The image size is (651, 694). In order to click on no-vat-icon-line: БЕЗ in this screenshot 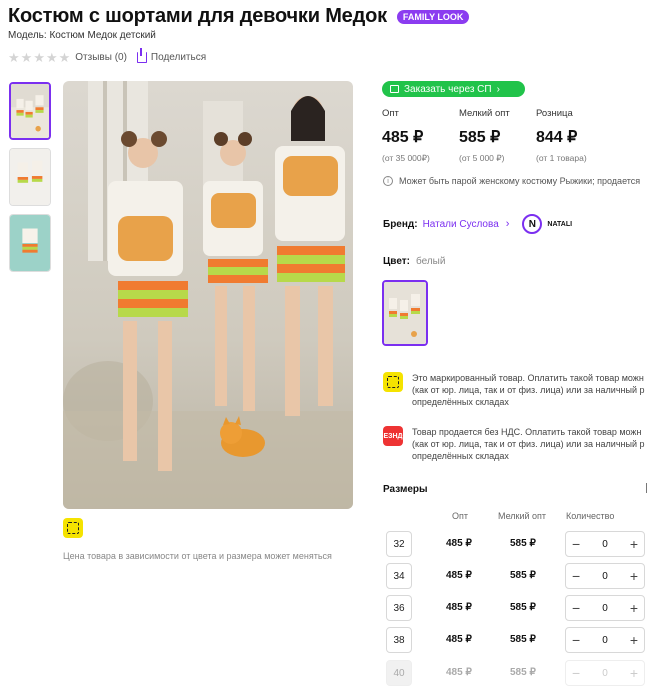, I will do `click(385, 436)`.